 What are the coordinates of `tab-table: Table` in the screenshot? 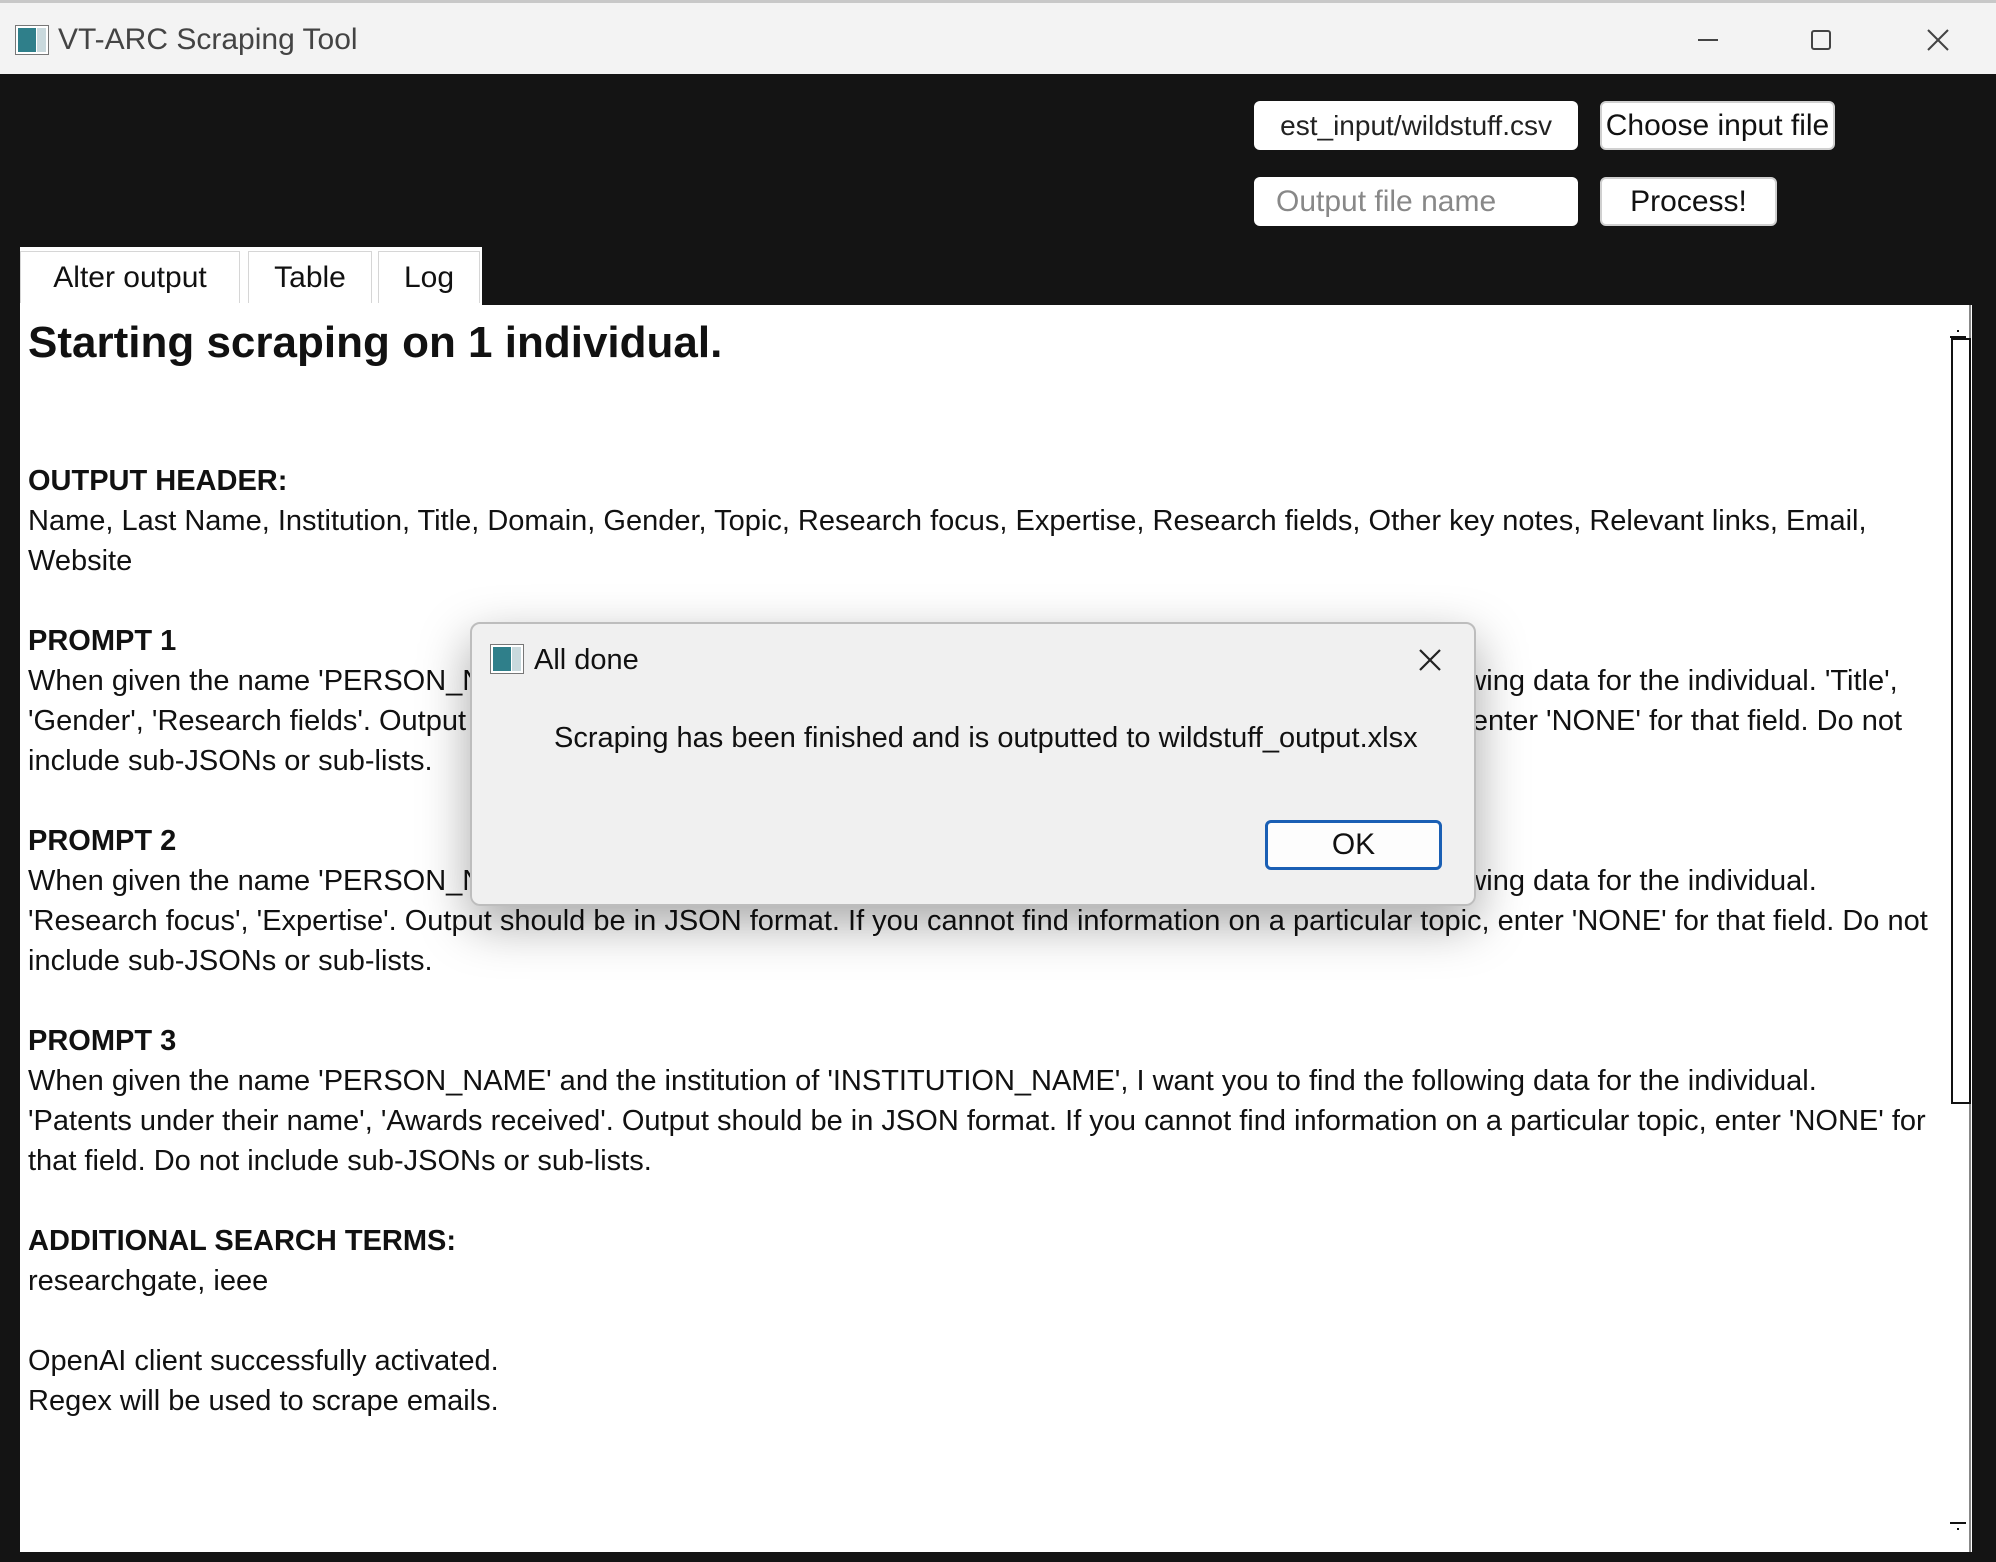 It's located at (310, 277).